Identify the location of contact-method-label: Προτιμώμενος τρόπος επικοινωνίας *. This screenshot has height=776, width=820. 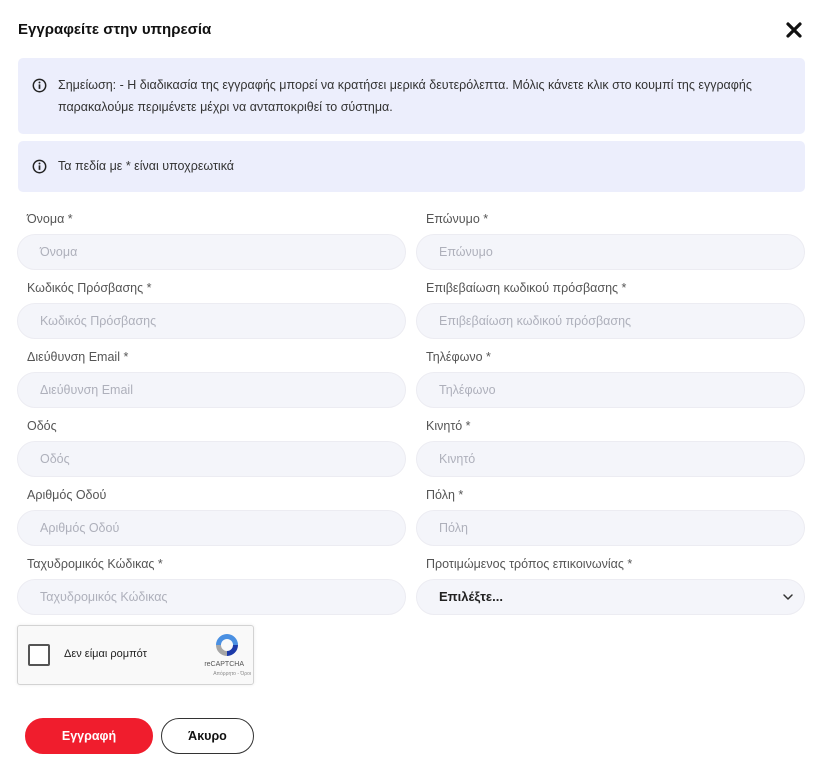
(529, 564).